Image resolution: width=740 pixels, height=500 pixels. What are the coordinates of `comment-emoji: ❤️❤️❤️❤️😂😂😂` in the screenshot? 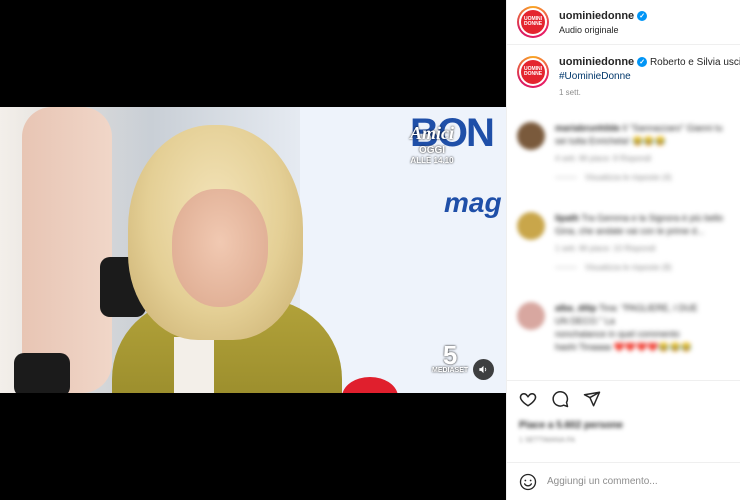 It's located at (653, 347).